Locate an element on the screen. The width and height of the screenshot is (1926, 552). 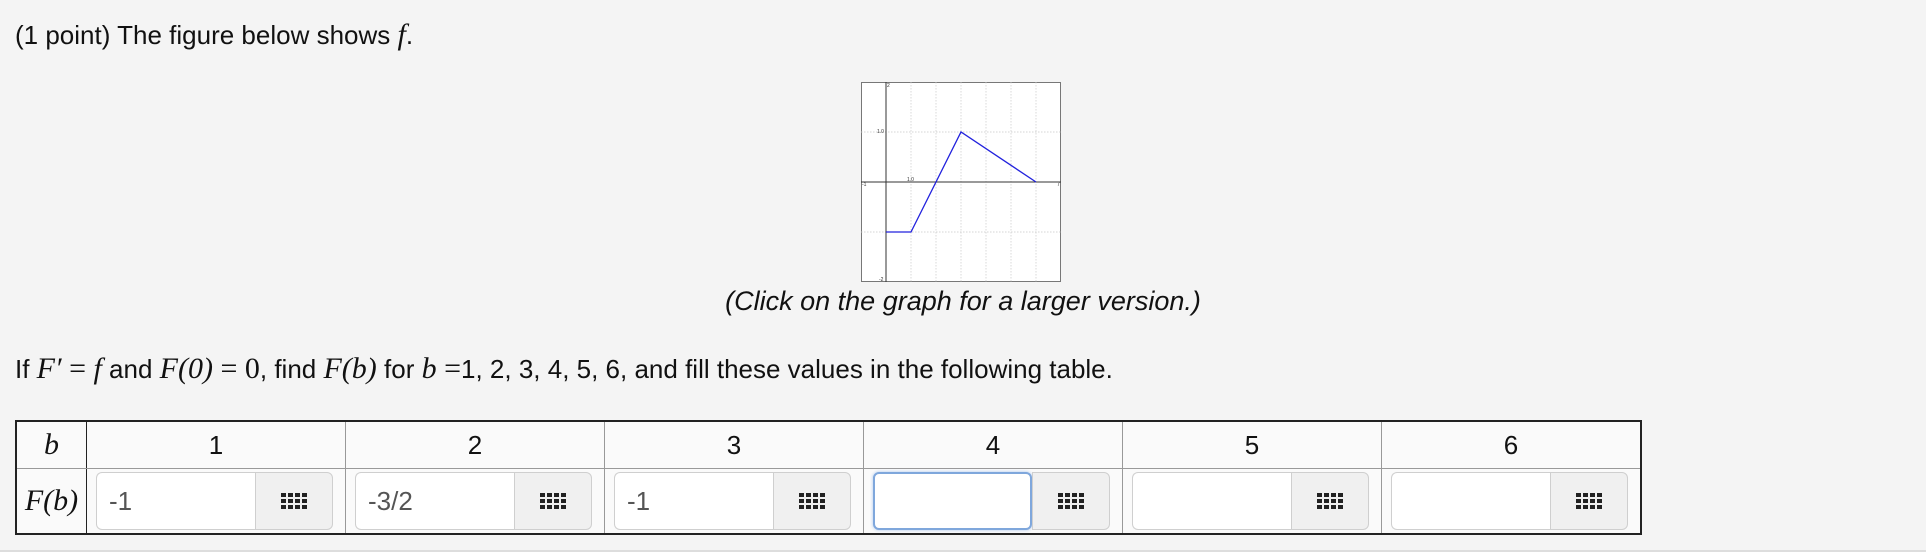
q-find: , find is located at coordinates (291, 369).